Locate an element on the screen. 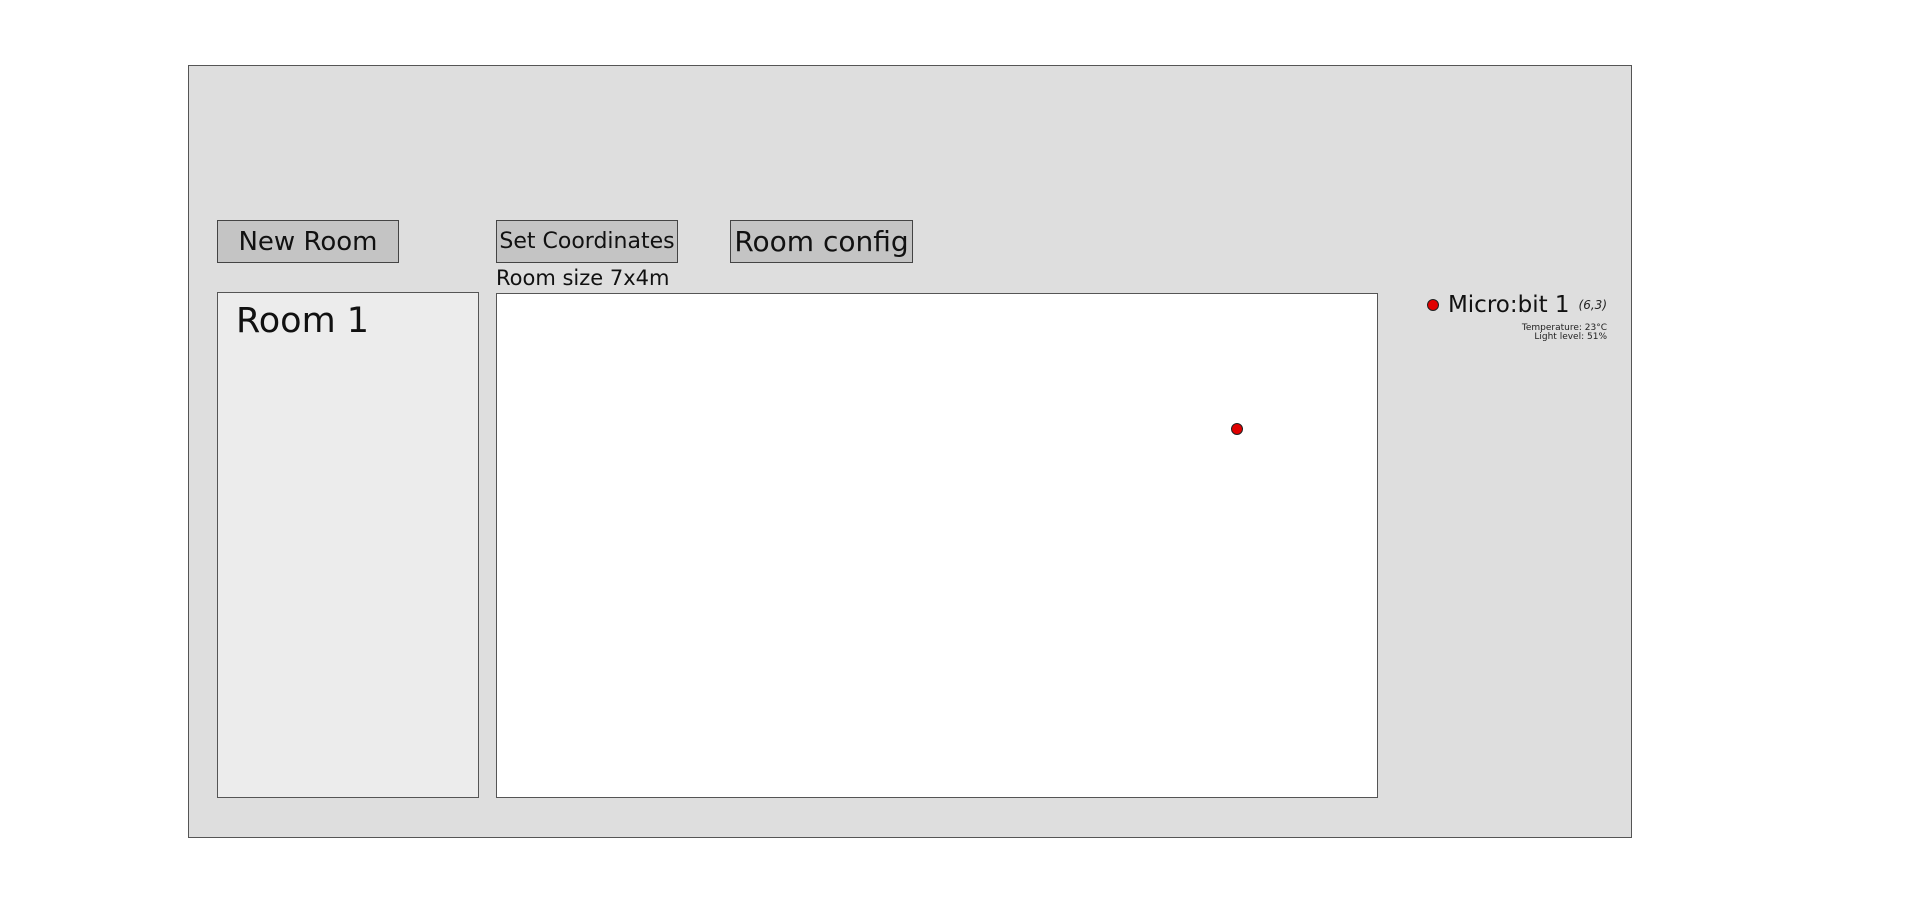 This screenshot has width=1920, height=903. device-light-level: Light level: 51% is located at coordinates (1570, 337).